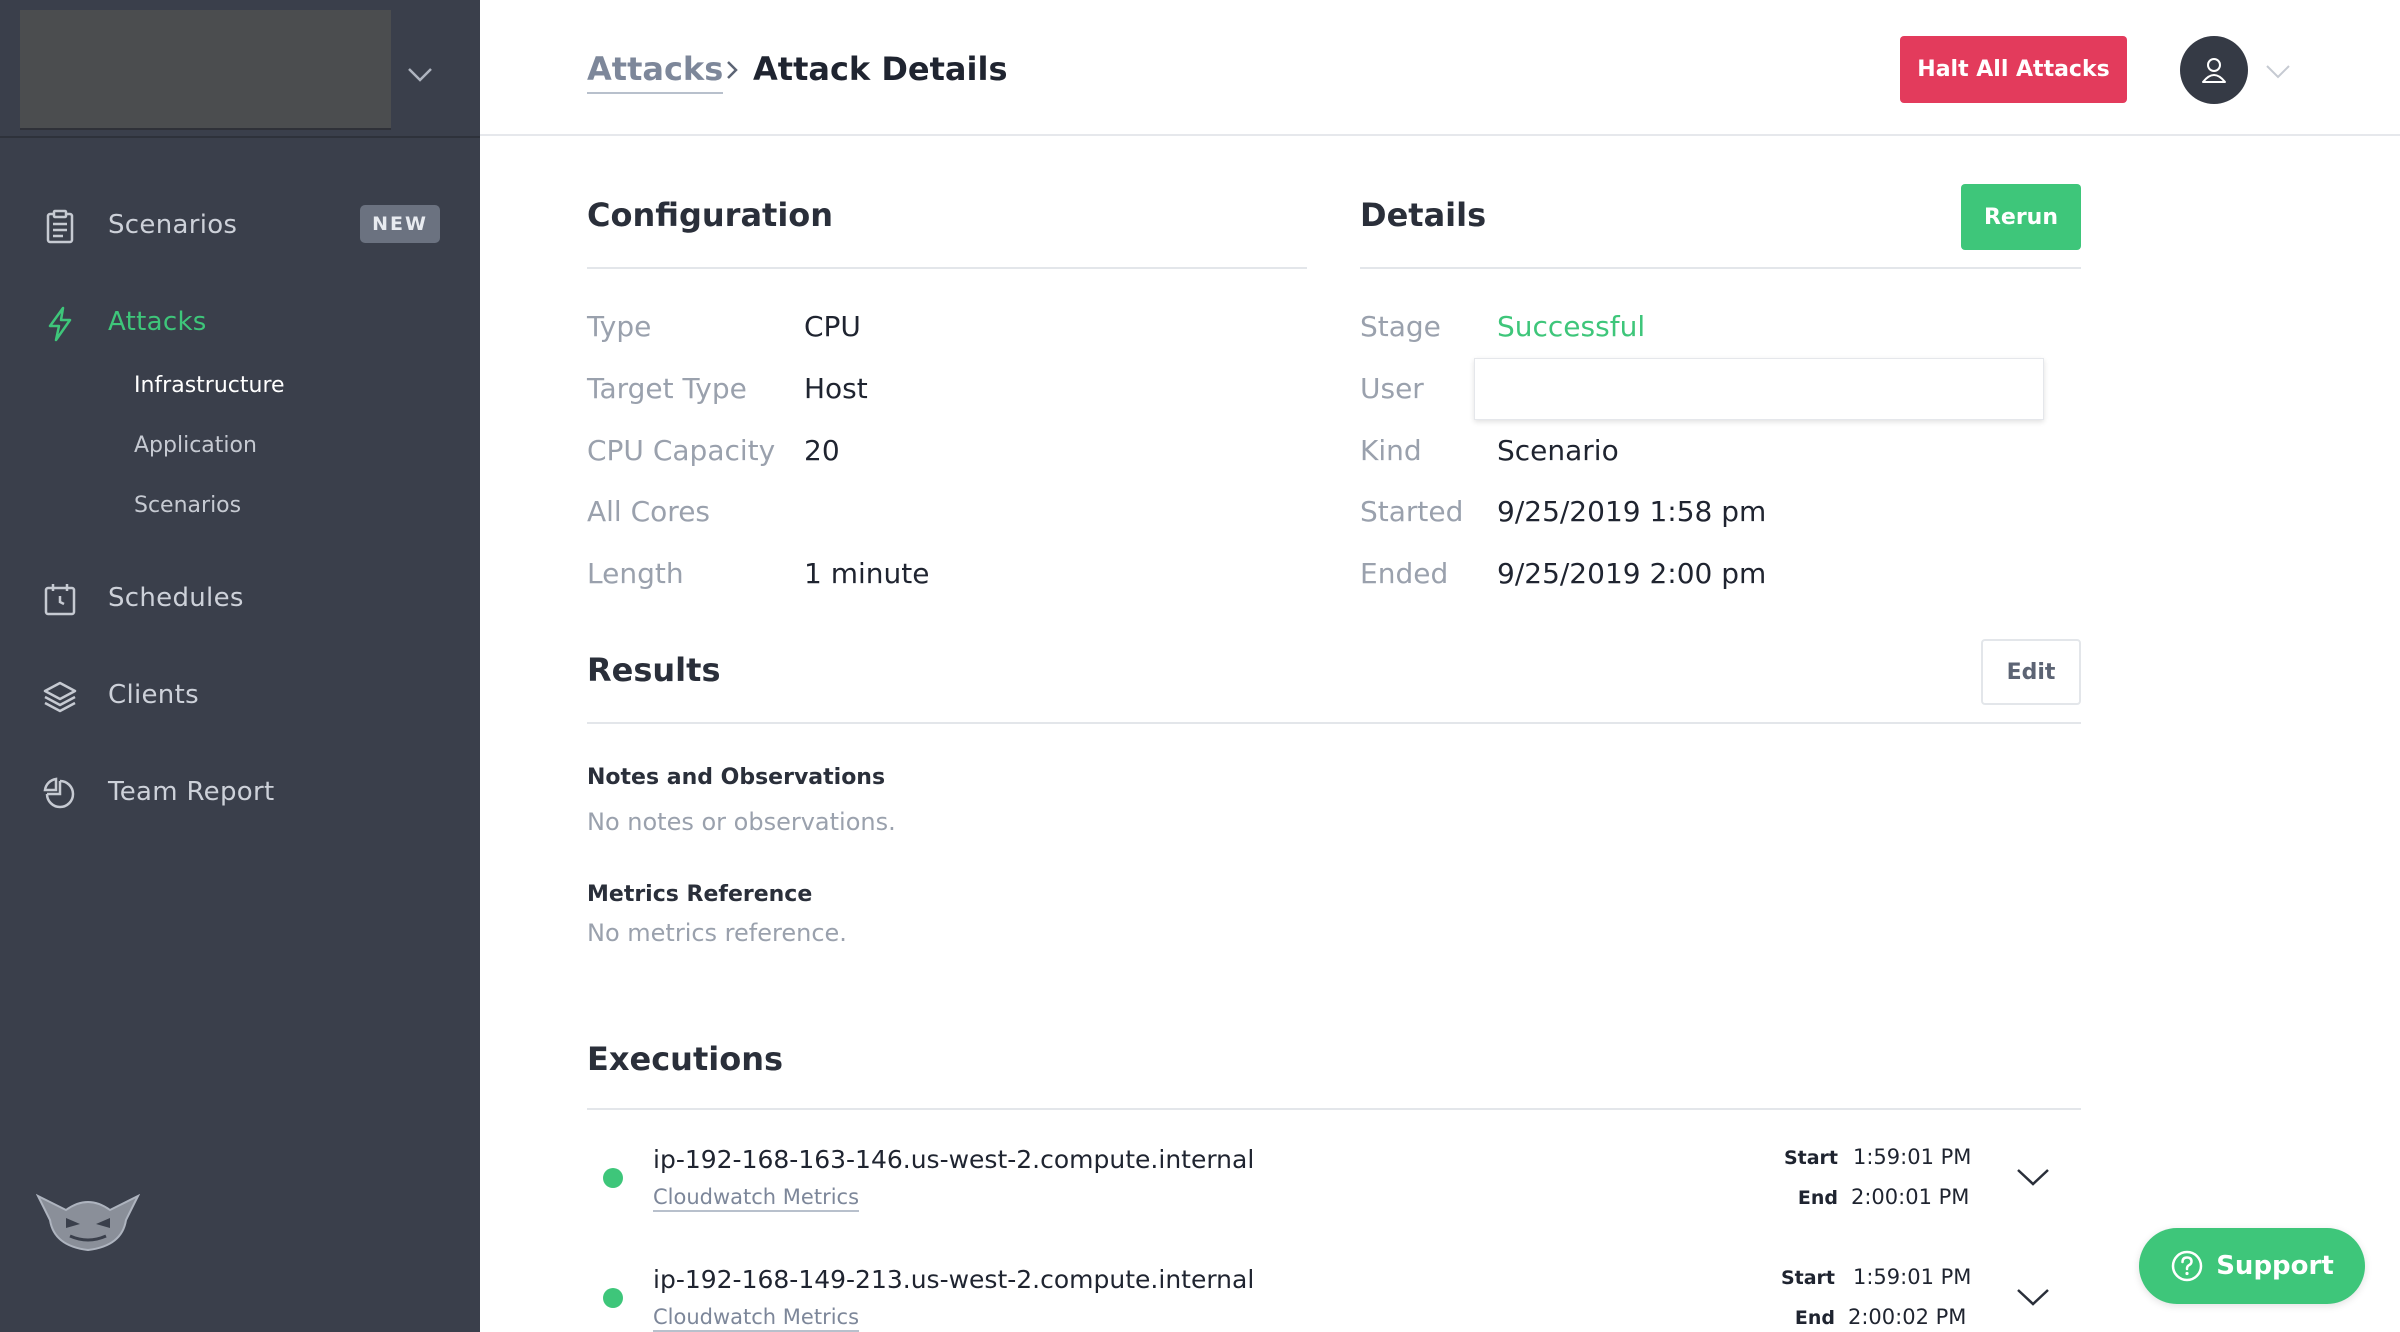  What do you see at coordinates (1334, 723) in the screenshot?
I see `results-divider` at bounding box center [1334, 723].